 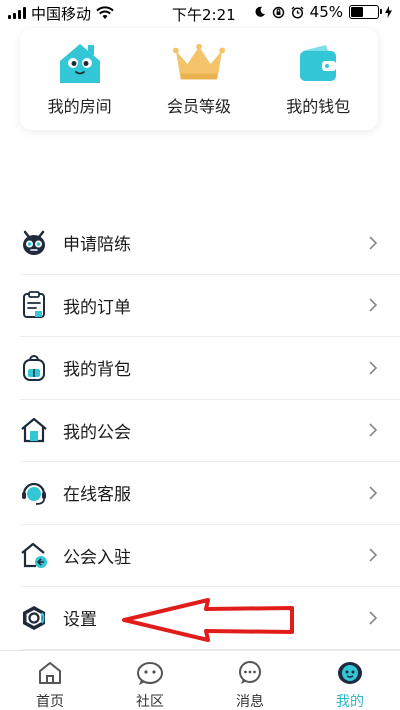 What do you see at coordinates (350, 702) in the screenshot?
I see `tab-label: 我的` at bounding box center [350, 702].